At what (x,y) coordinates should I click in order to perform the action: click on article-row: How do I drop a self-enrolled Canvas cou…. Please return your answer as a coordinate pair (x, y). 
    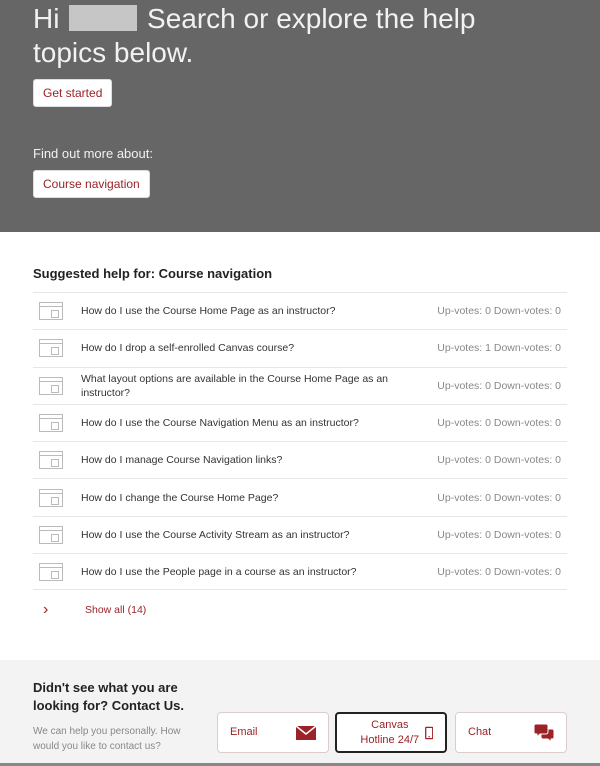
    Looking at the image, I should click on (300, 347).